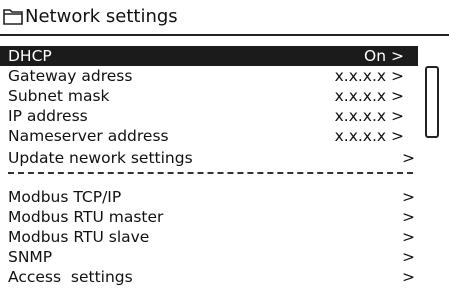 The width and height of the screenshot is (449, 296). What do you see at coordinates (209, 96) in the screenshot?
I see `list-item-subnet-mask: Subnet mask x.x.x.x >` at bounding box center [209, 96].